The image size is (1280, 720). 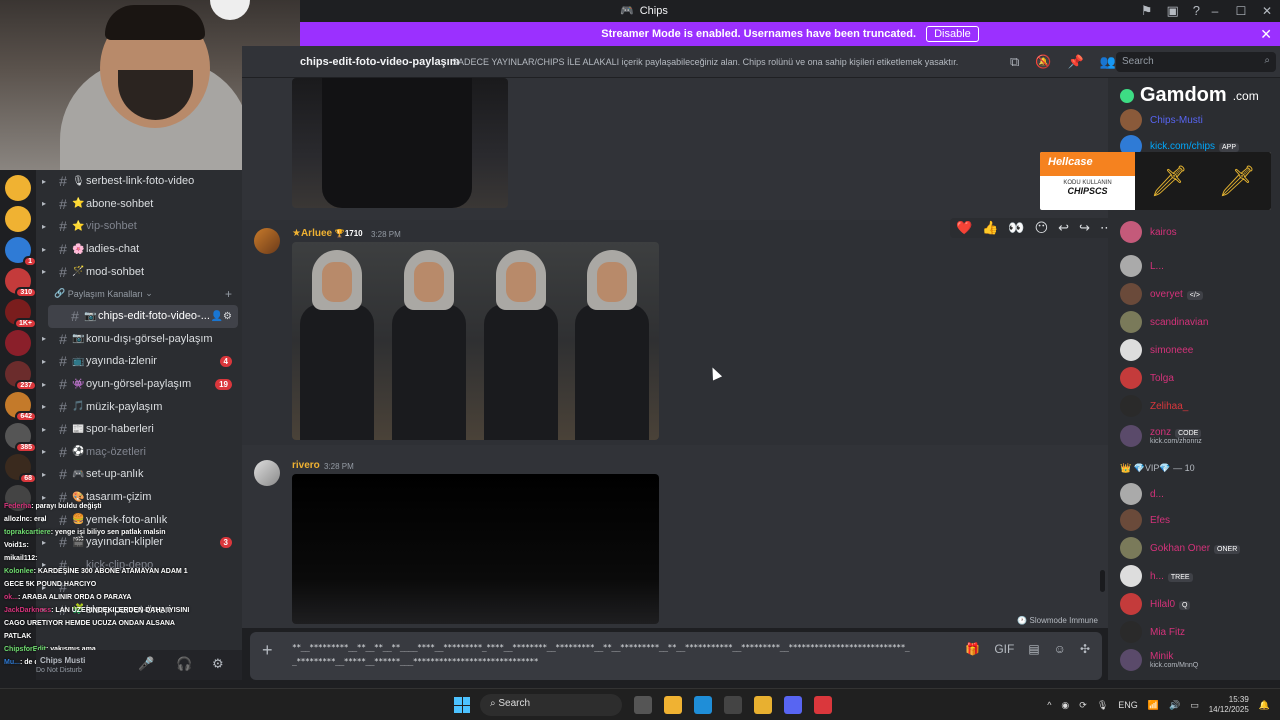 What do you see at coordinates (1108, 62) in the screenshot?
I see `member-list-icon: 👥` at bounding box center [1108, 62].